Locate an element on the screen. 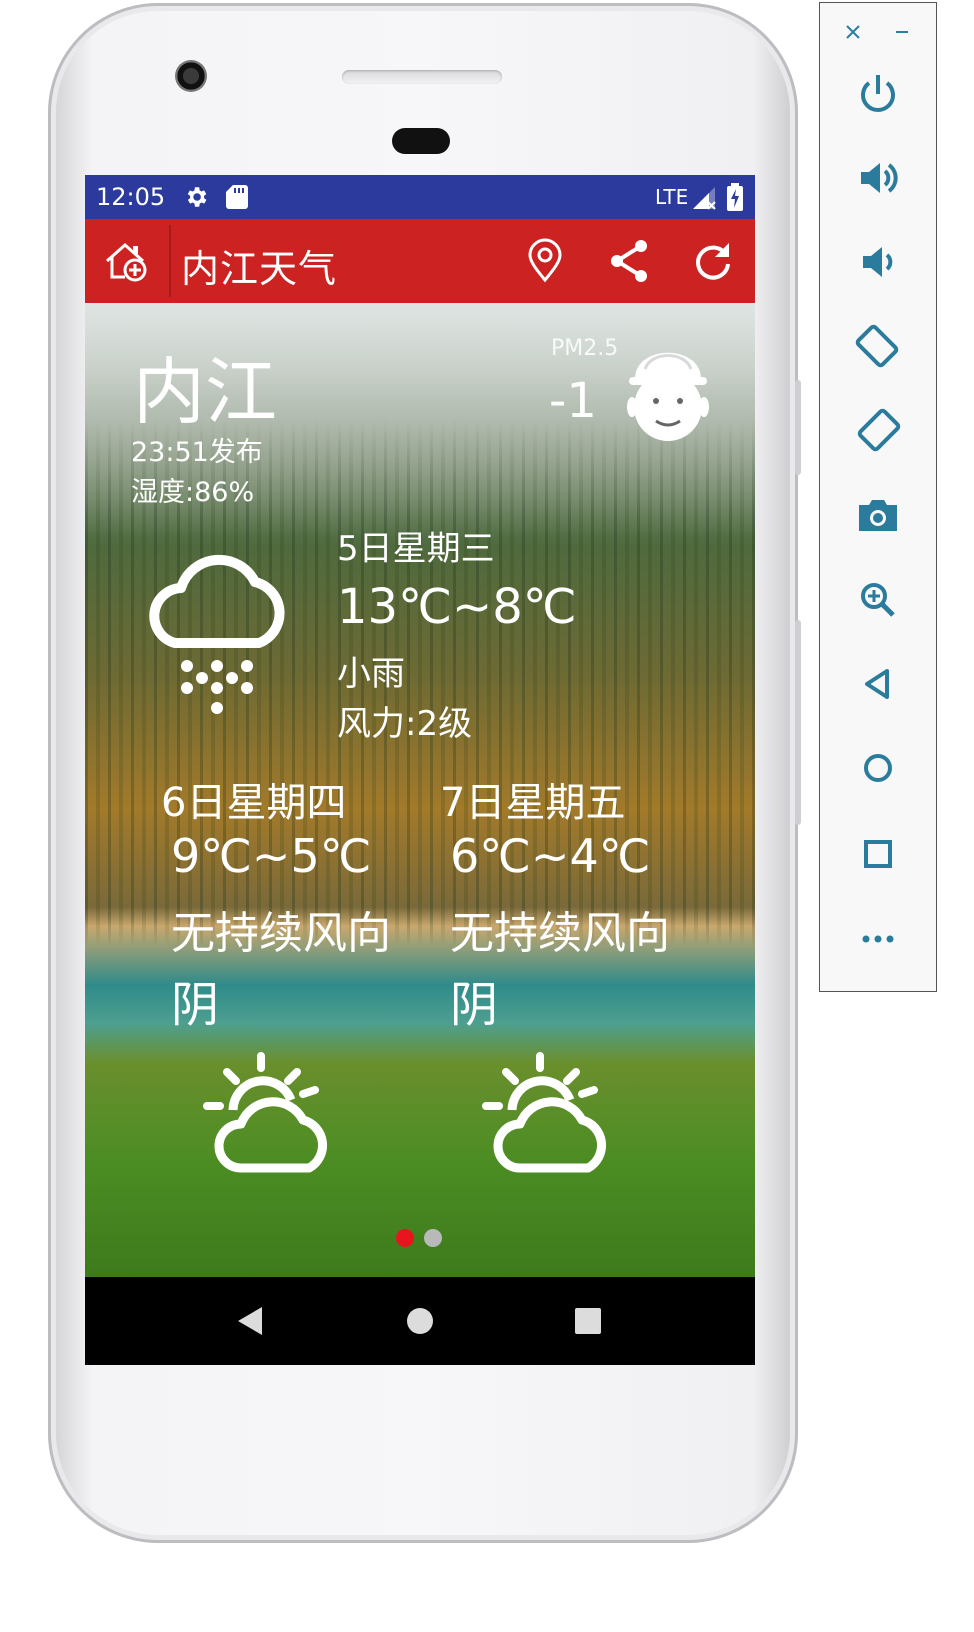  volume-side-button is located at coordinates (798, 722).